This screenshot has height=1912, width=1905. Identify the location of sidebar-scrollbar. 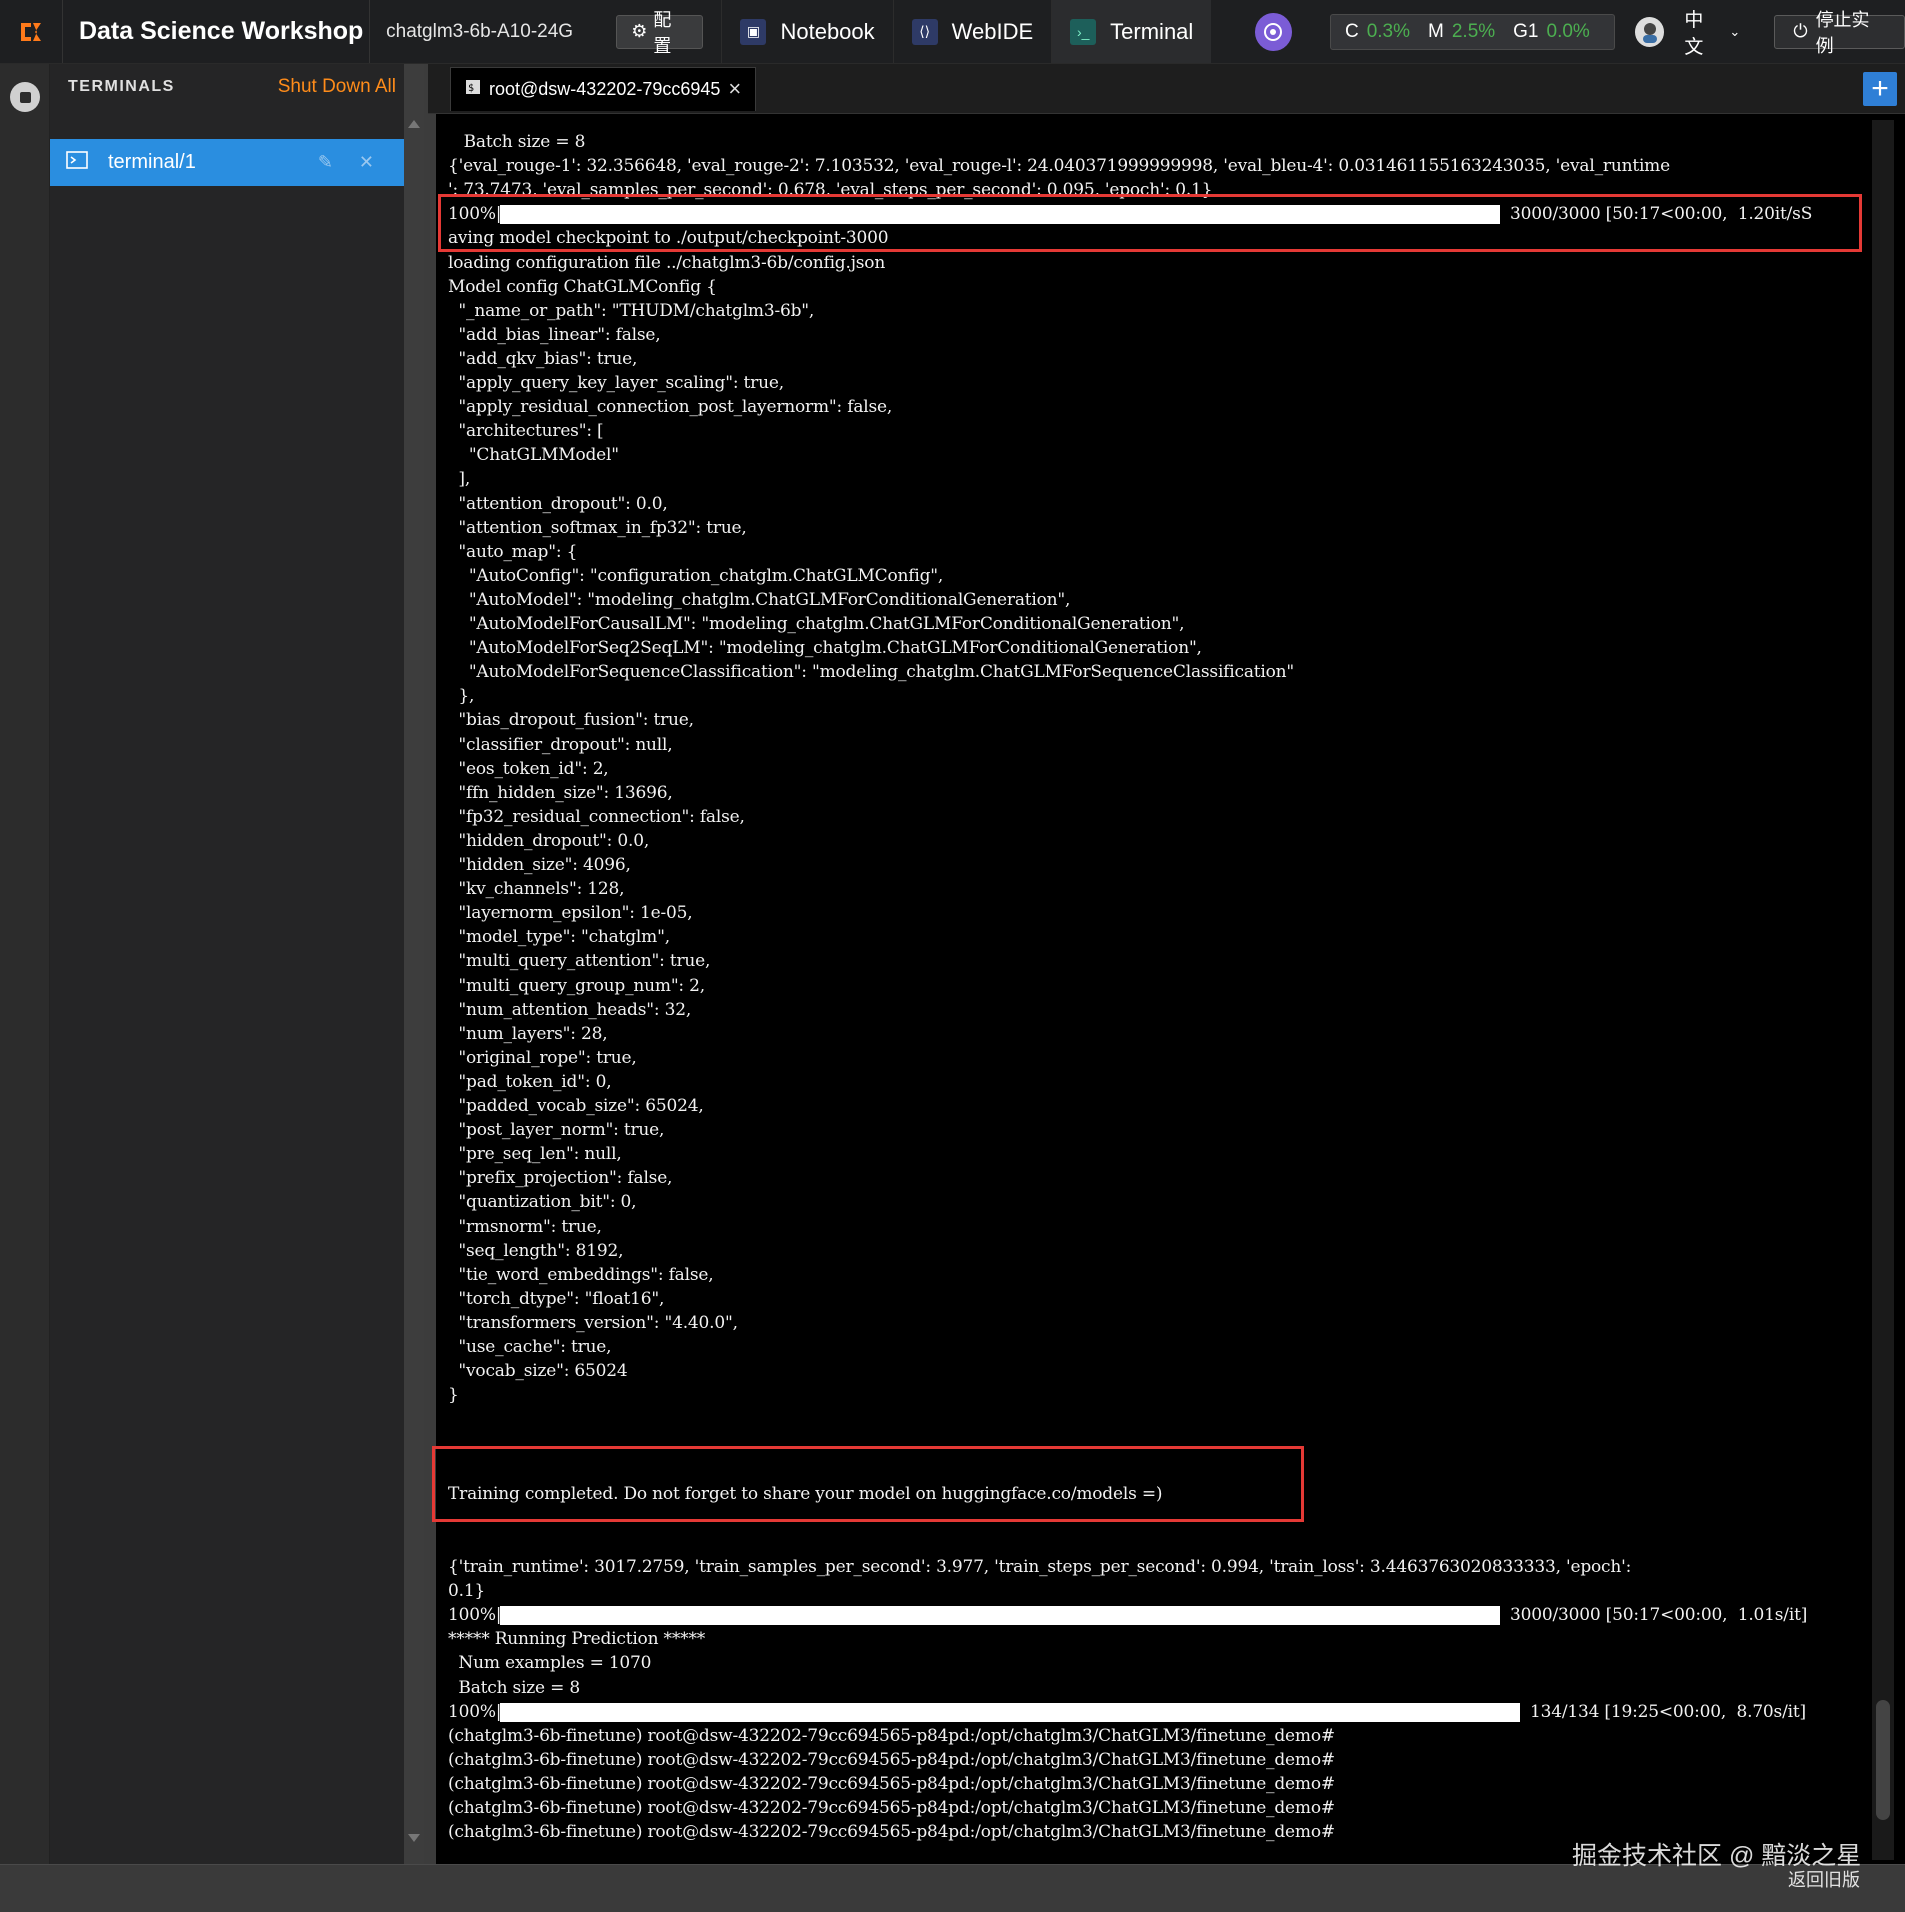
(414, 964).